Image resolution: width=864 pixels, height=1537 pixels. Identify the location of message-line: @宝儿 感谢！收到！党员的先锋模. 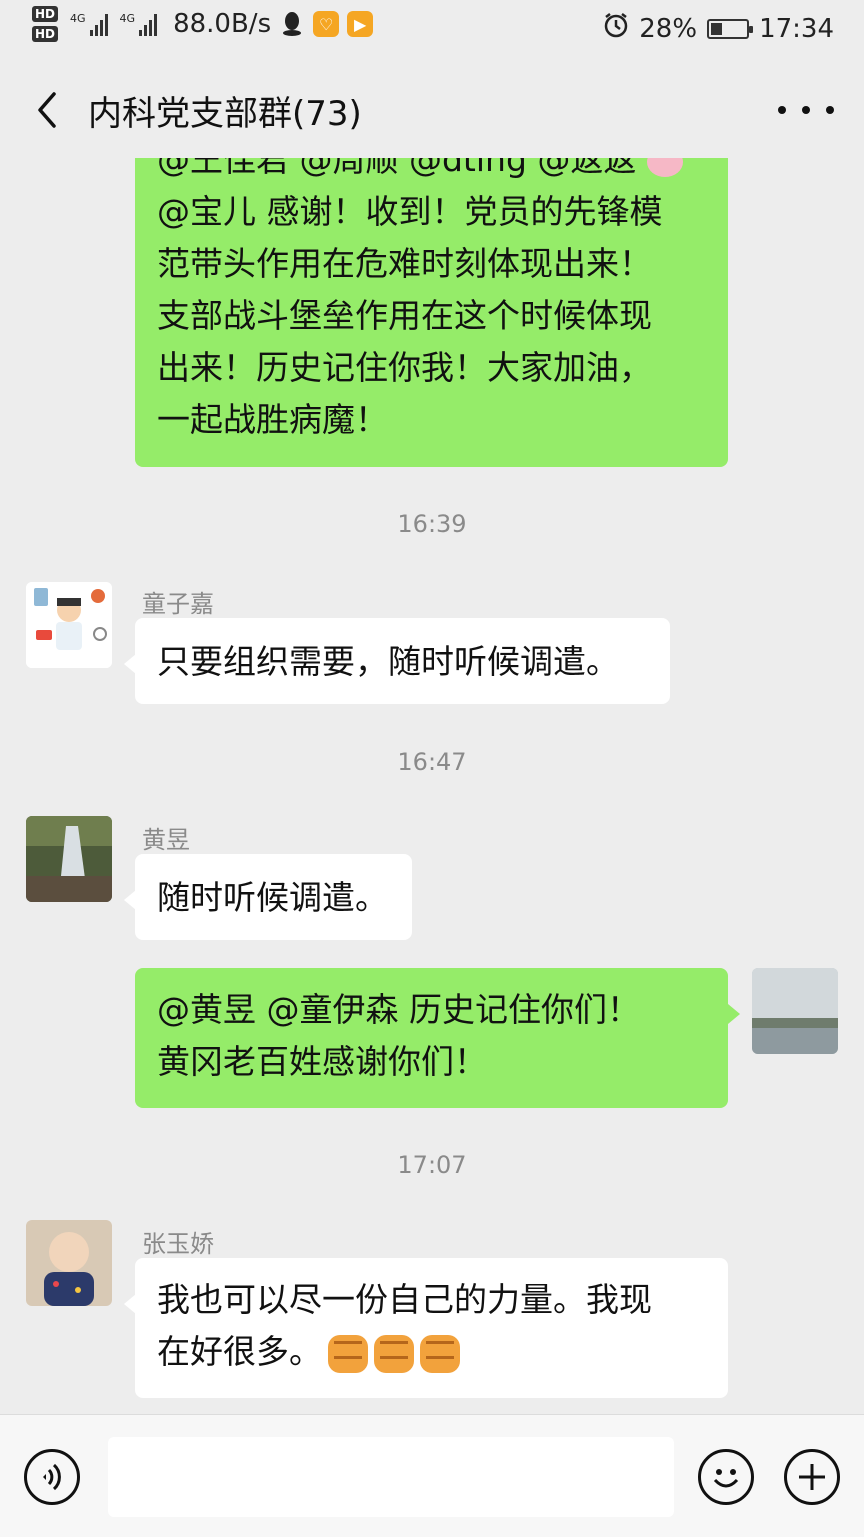
(410, 211).